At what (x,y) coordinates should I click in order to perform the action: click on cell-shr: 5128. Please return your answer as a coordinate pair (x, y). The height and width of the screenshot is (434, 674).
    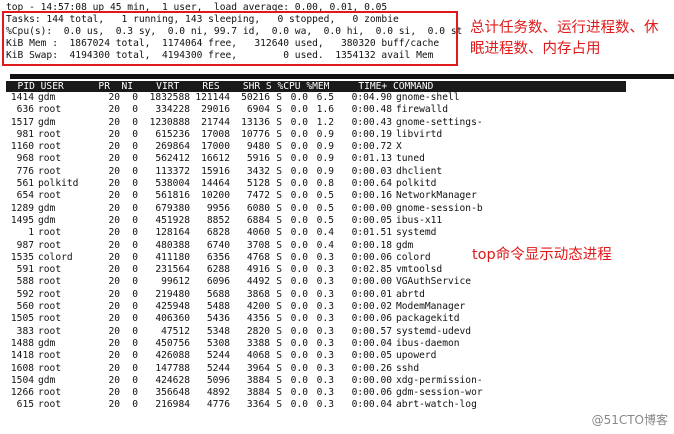
    Looking at the image, I should click on (258, 184).